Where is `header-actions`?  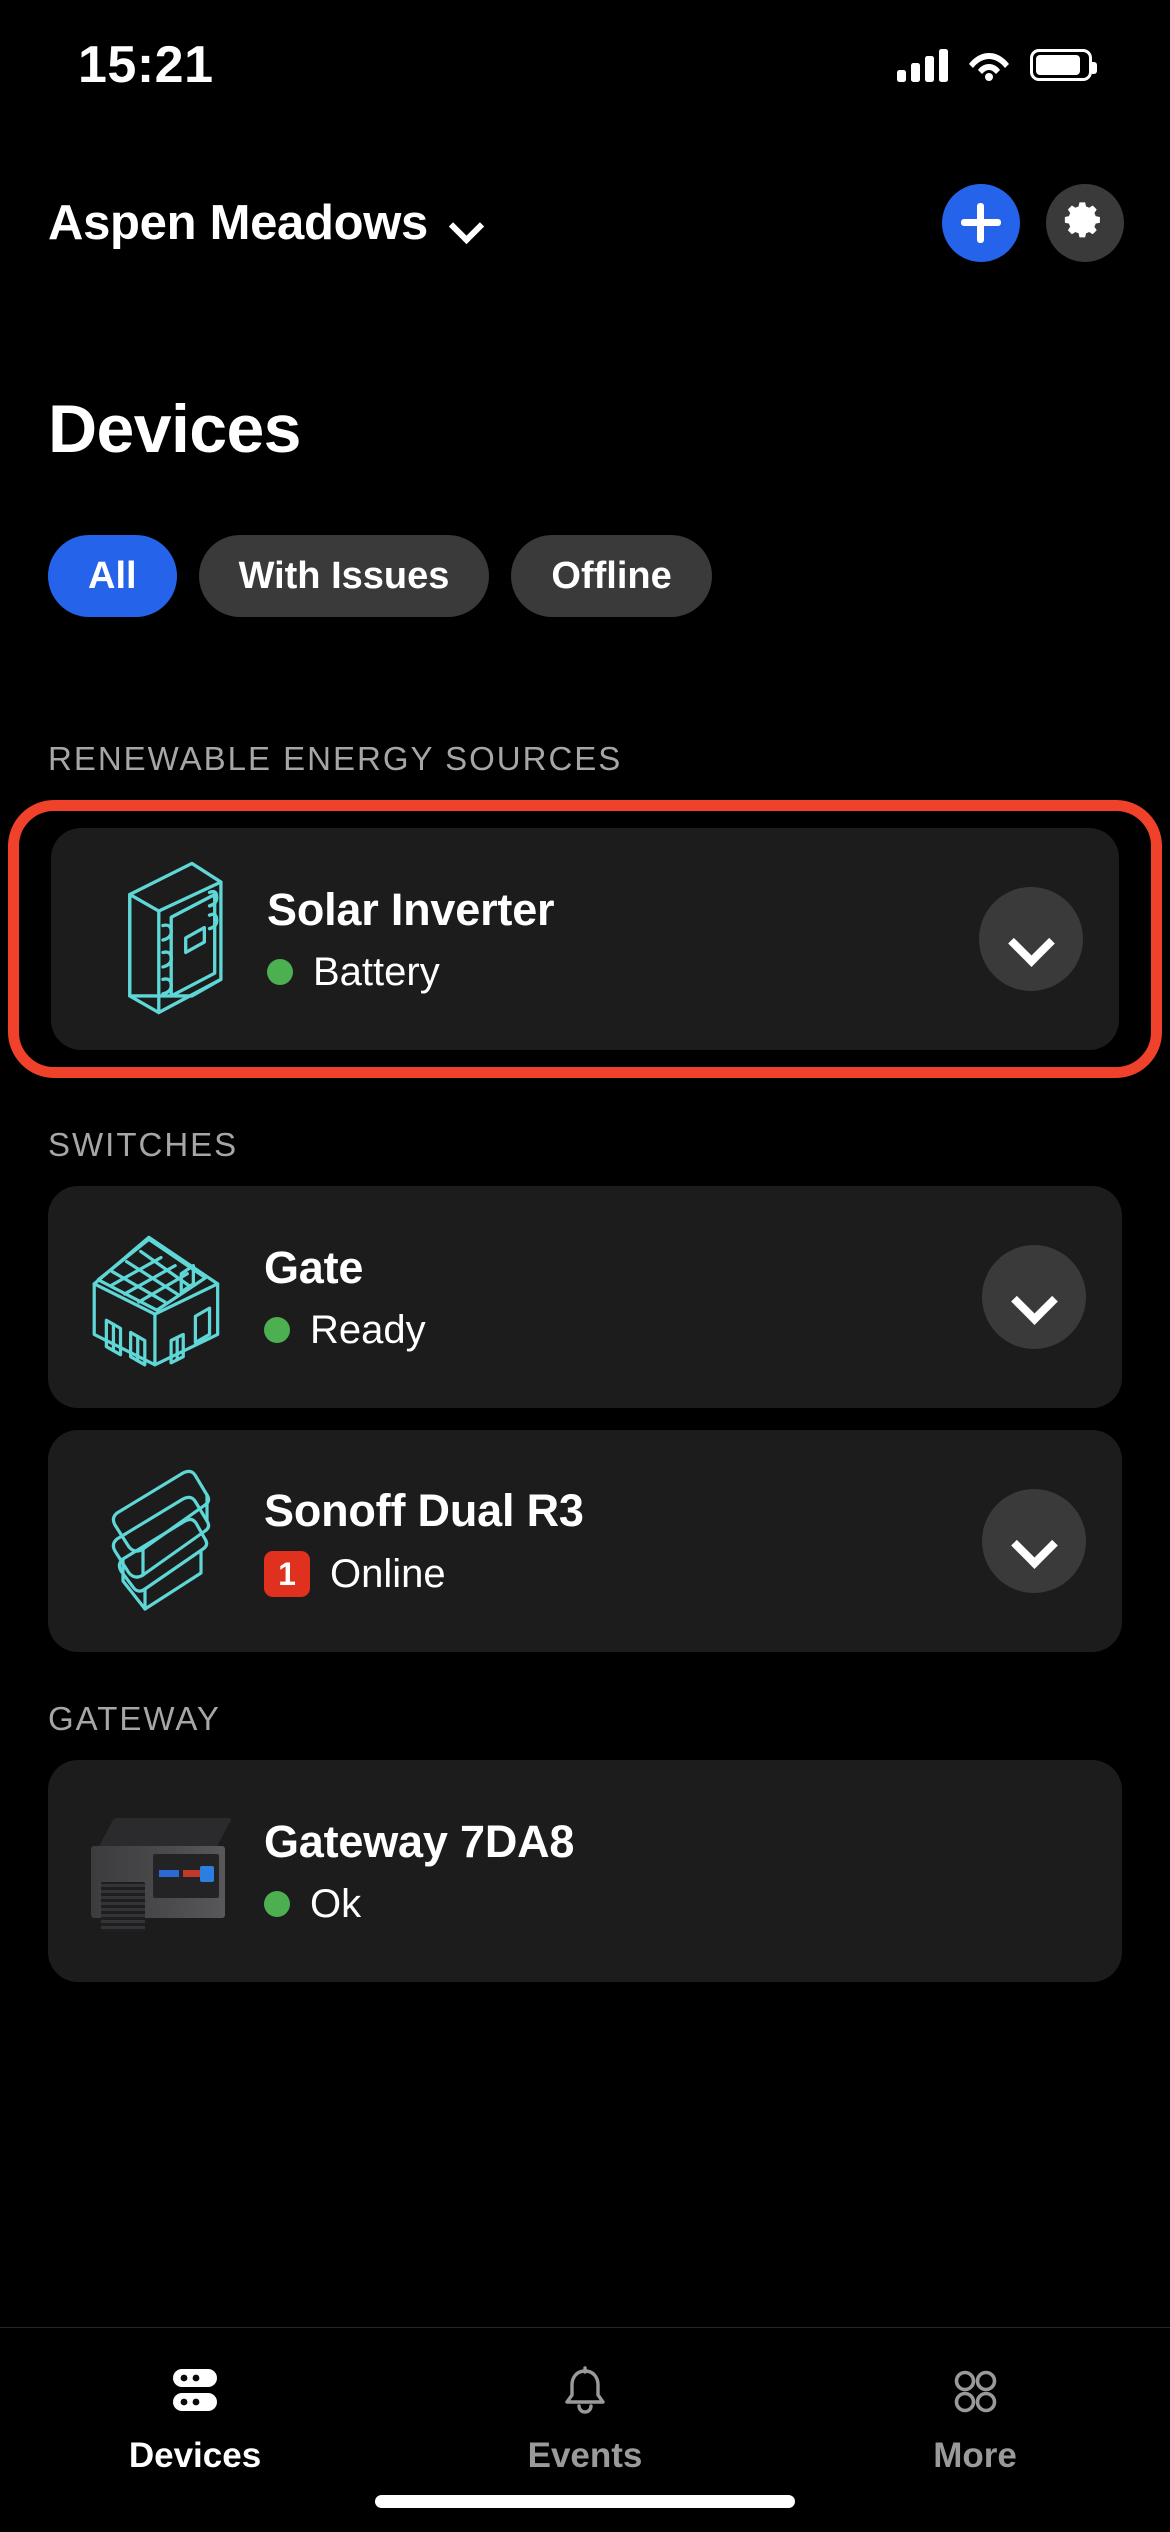
header-actions is located at coordinates (1033, 222).